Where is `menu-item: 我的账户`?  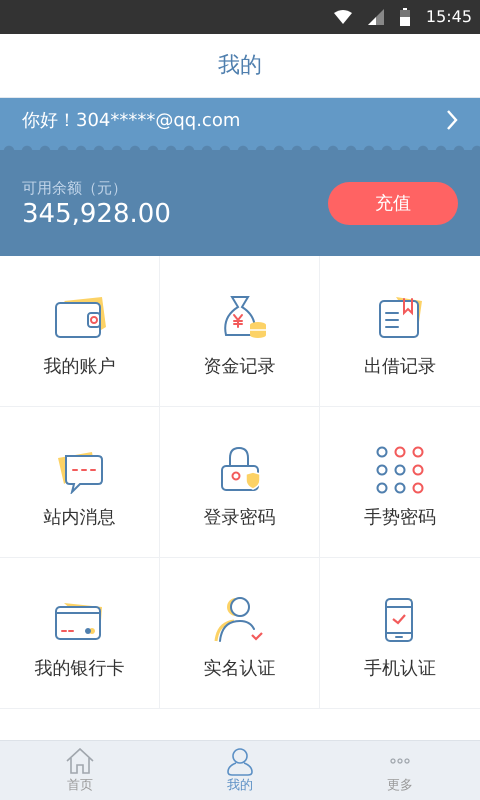
menu-item: 我的账户 is located at coordinates (80, 331).